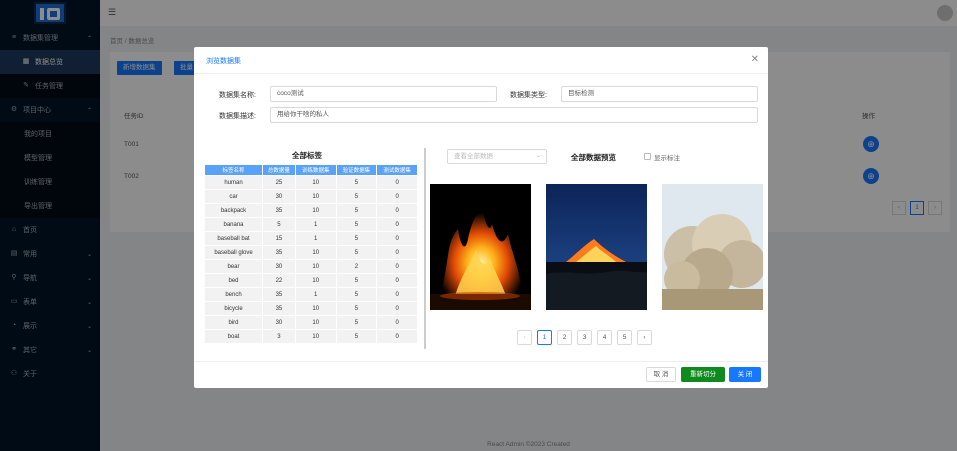 This screenshot has width=957, height=451. I want to click on table-row: backpack 35 10 5 0, so click(311, 210).